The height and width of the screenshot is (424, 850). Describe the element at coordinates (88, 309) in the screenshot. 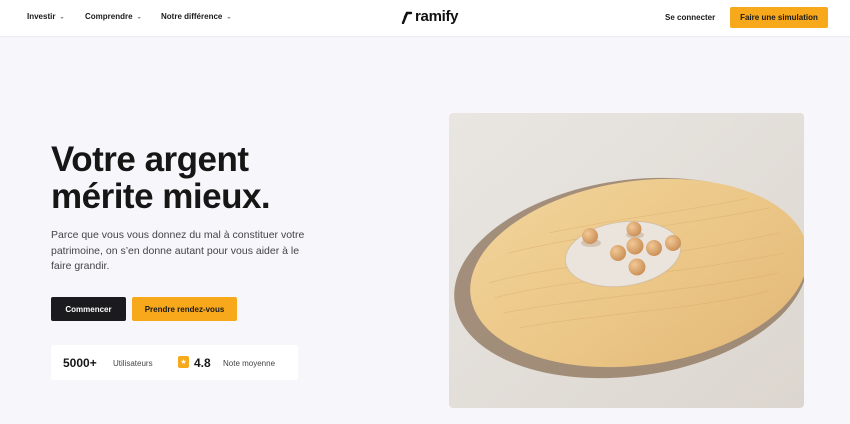

I see `start-button: Commencer` at that location.